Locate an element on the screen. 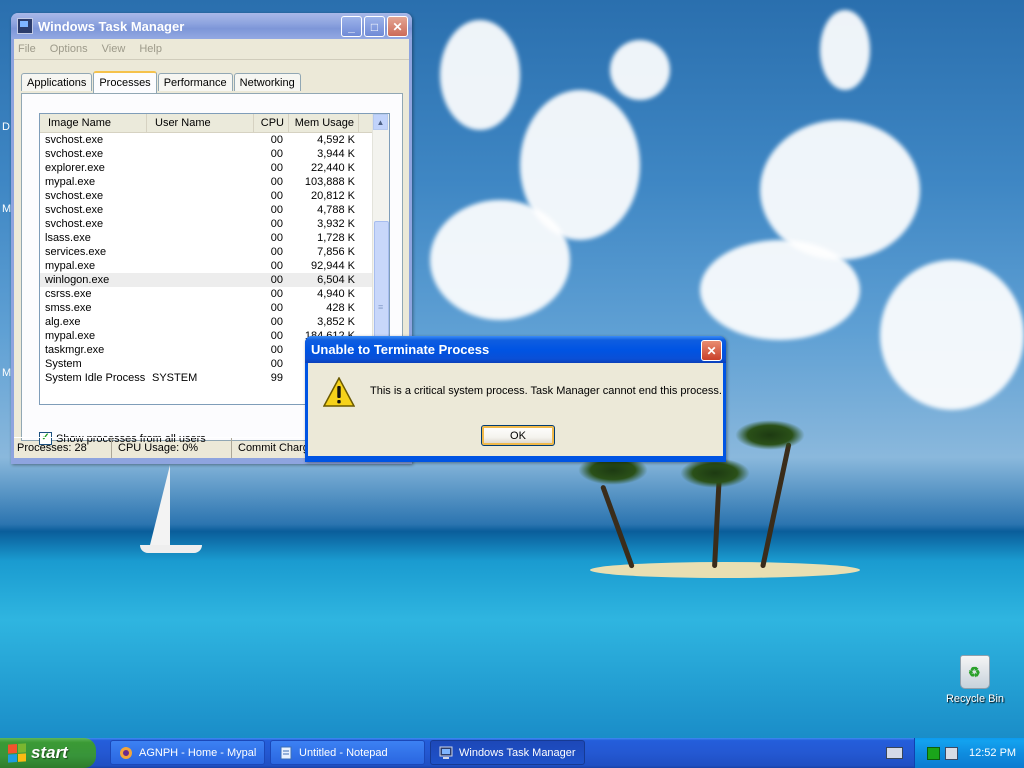 This screenshot has width=1024, height=768. process-row: svchost.exe 00 4,788 K is located at coordinates (214, 210).